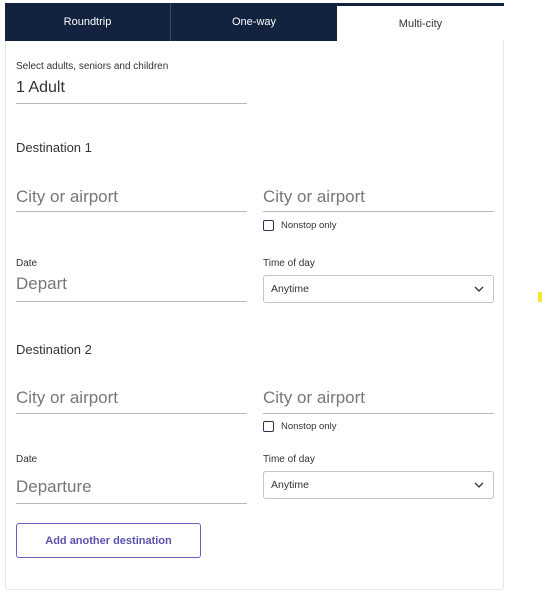 The image size is (542, 600). I want to click on tab-roundtrip-label: Roundtrip, so click(87, 22).